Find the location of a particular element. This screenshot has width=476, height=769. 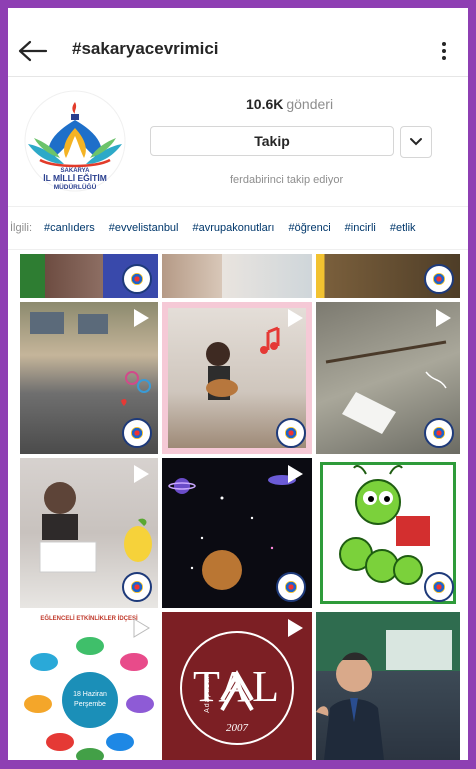

related-tag: #evvelistanbul is located at coordinates (144, 228).